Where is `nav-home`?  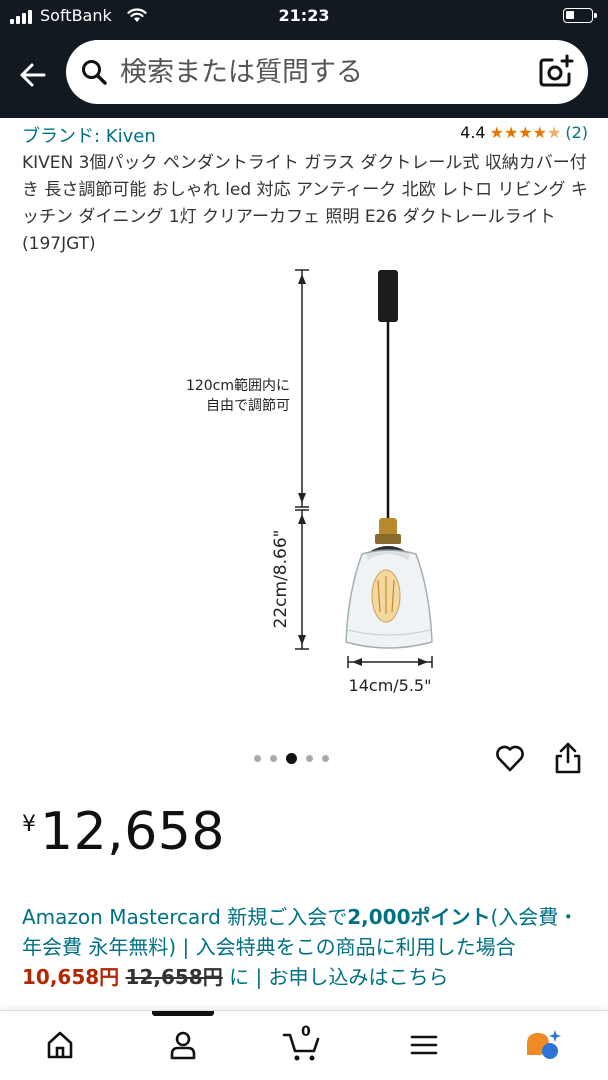
nav-home is located at coordinates (60, 1045).